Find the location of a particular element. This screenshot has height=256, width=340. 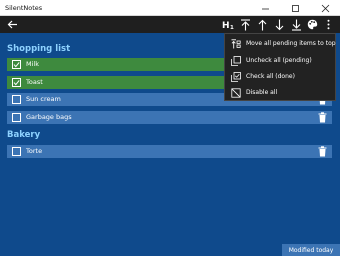

list-item-label: Toast is located at coordinates (34, 82).